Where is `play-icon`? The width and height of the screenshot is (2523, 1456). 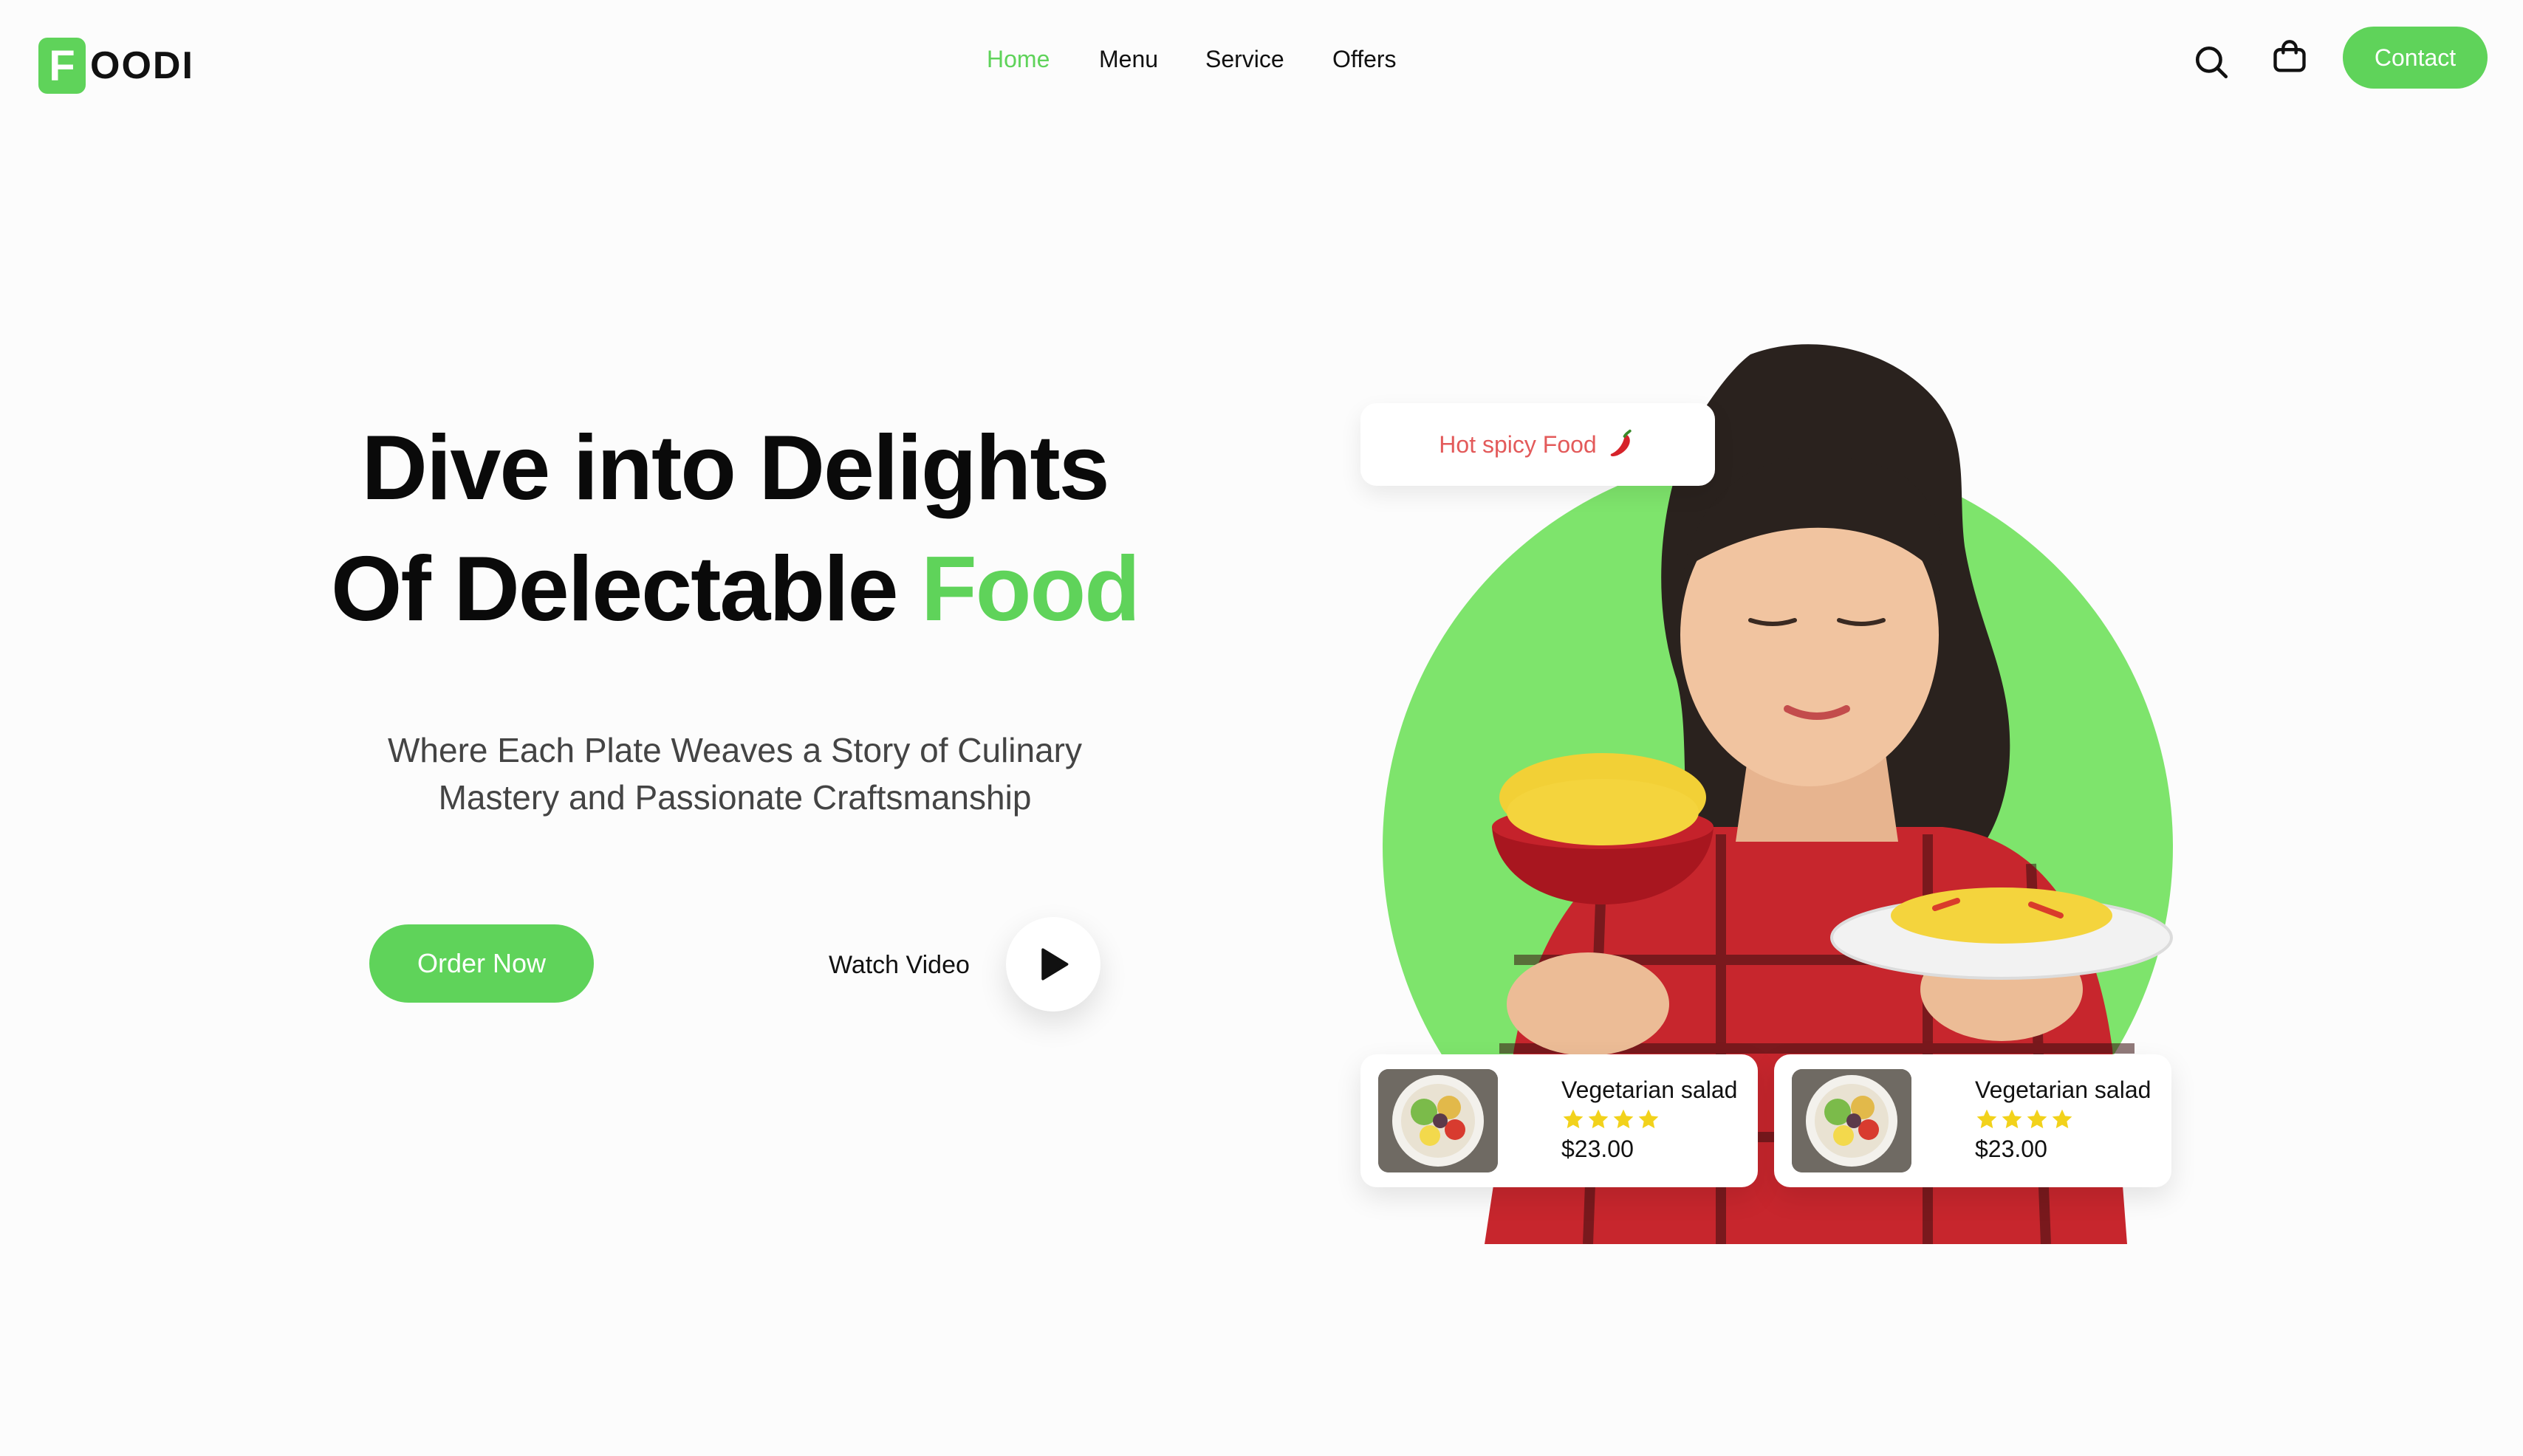 play-icon is located at coordinates (1055, 964).